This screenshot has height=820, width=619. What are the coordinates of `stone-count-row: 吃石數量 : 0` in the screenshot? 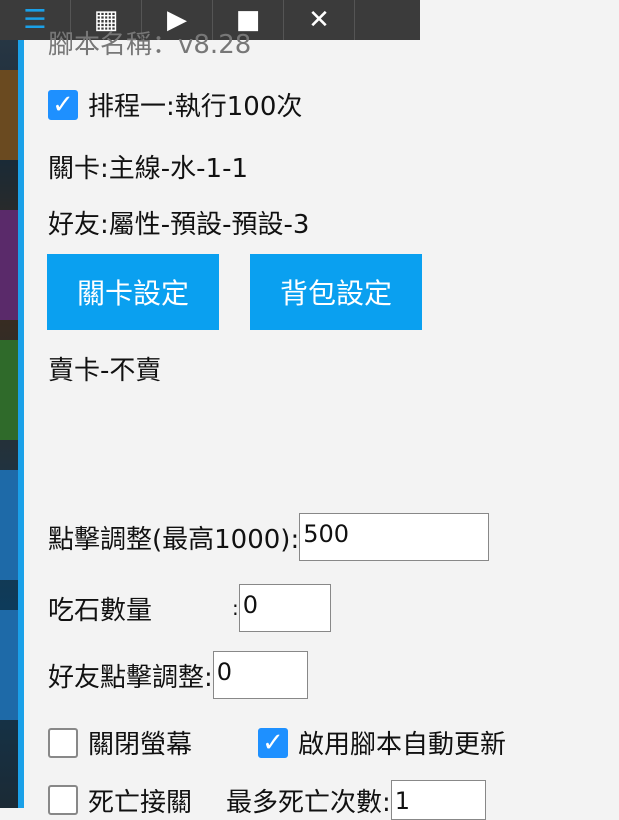 It's located at (189, 608).